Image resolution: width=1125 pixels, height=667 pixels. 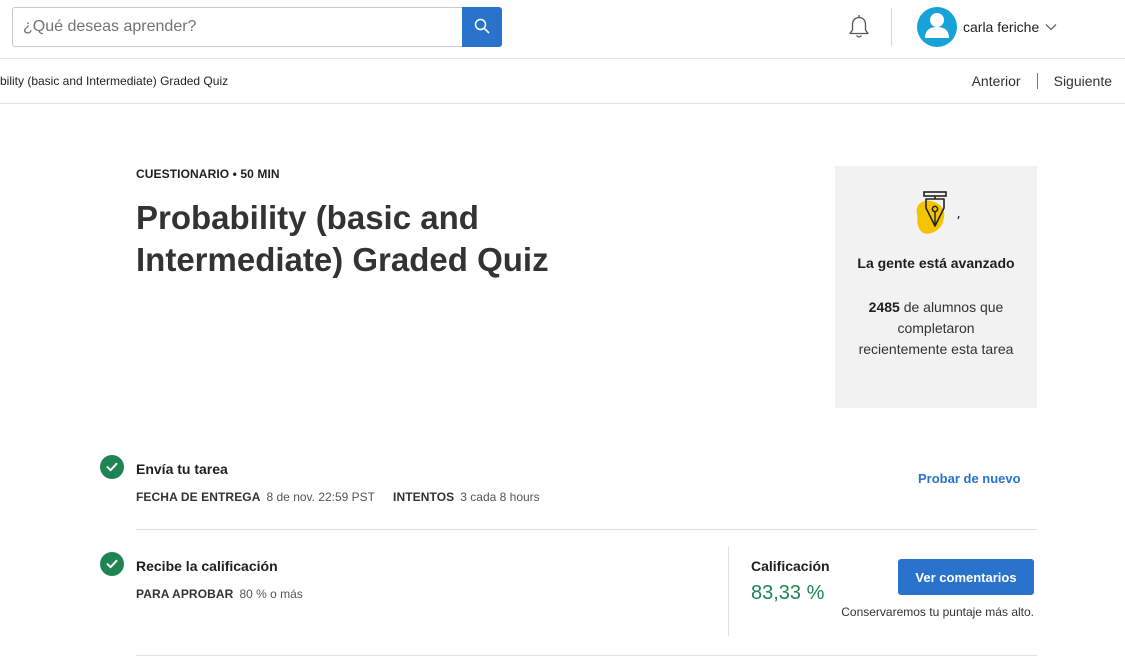 What do you see at coordinates (788, 593) in the screenshot?
I see `grade-value: 83,33 %` at bounding box center [788, 593].